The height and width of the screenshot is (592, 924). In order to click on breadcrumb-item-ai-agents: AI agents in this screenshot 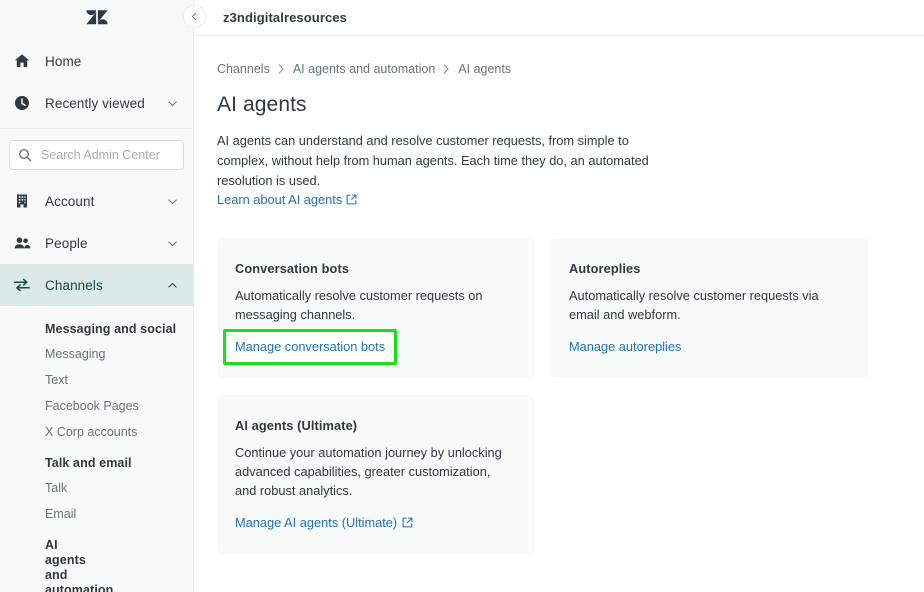, I will do `click(485, 69)`.